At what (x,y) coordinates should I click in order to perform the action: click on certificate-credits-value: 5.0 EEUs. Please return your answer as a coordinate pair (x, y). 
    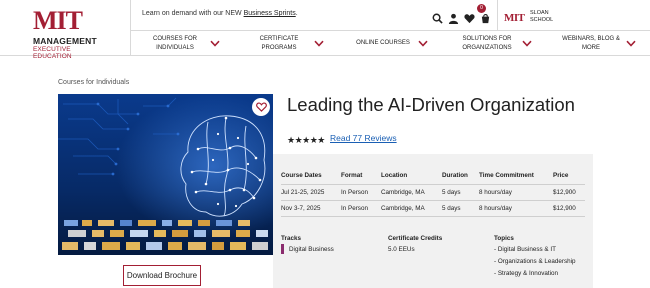
    Looking at the image, I should click on (401, 249).